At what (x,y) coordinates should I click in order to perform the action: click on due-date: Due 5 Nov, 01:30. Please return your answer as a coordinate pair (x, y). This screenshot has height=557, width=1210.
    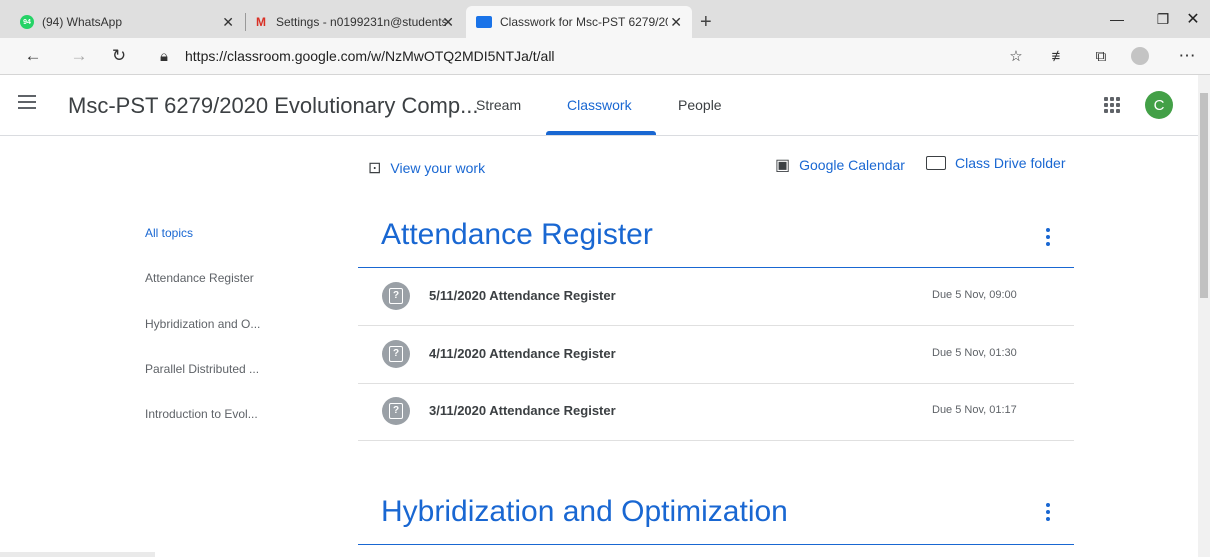
    Looking at the image, I should click on (974, 353).